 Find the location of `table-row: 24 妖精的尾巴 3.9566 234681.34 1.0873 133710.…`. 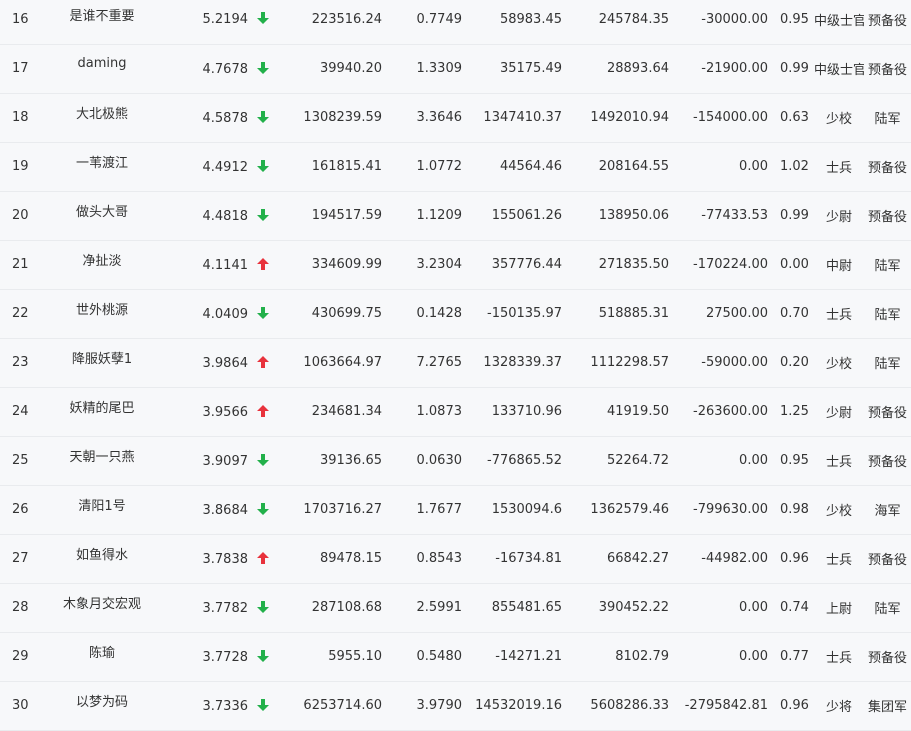

table-row: 24 妖精的尾巴 3.9566 234681.34 1.0873 133710.… is located at coordinates (455, 412).